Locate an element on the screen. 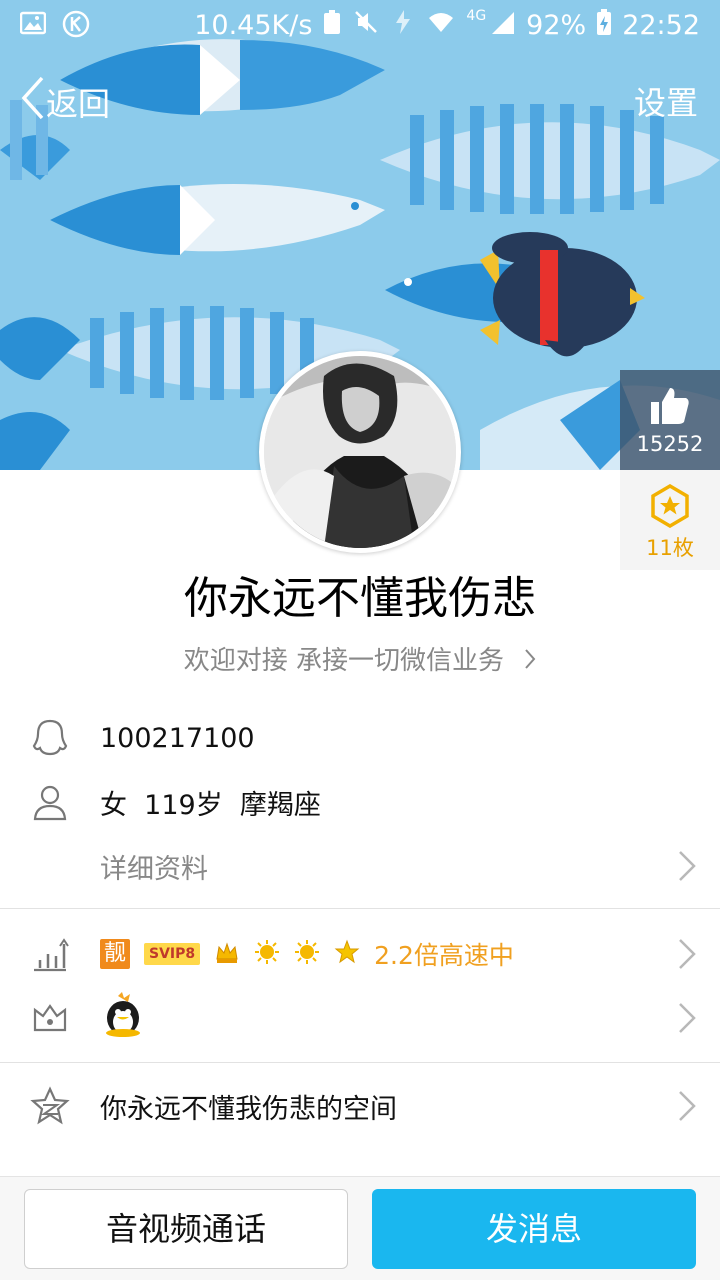  medal-button: 11枚 is located at coordinates (670, 520).